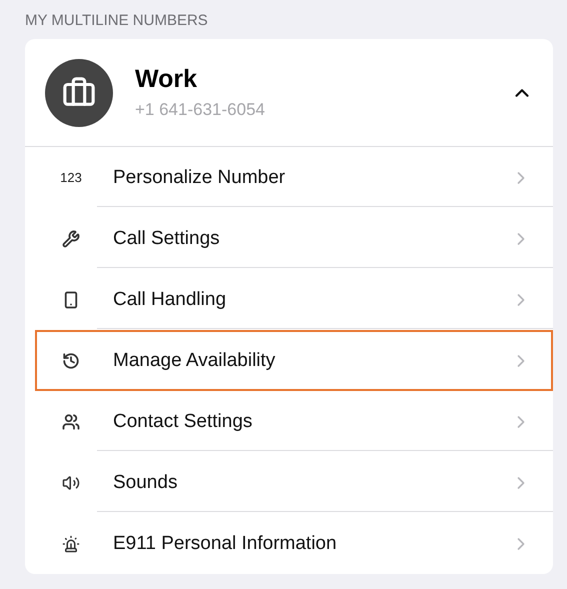 The width and height of the screenshot is (567, 589). I want to click on phone-number: +1 641-631-6054, so click(200, 110).